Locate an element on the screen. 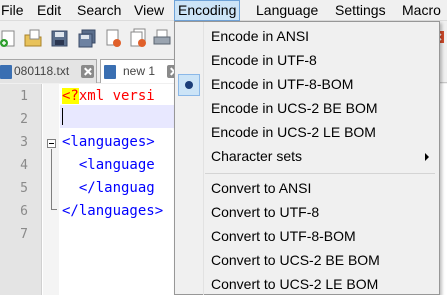 This screenshot has height=295, width=447. menu-settings: Settings is located at coordinates (360, 10).